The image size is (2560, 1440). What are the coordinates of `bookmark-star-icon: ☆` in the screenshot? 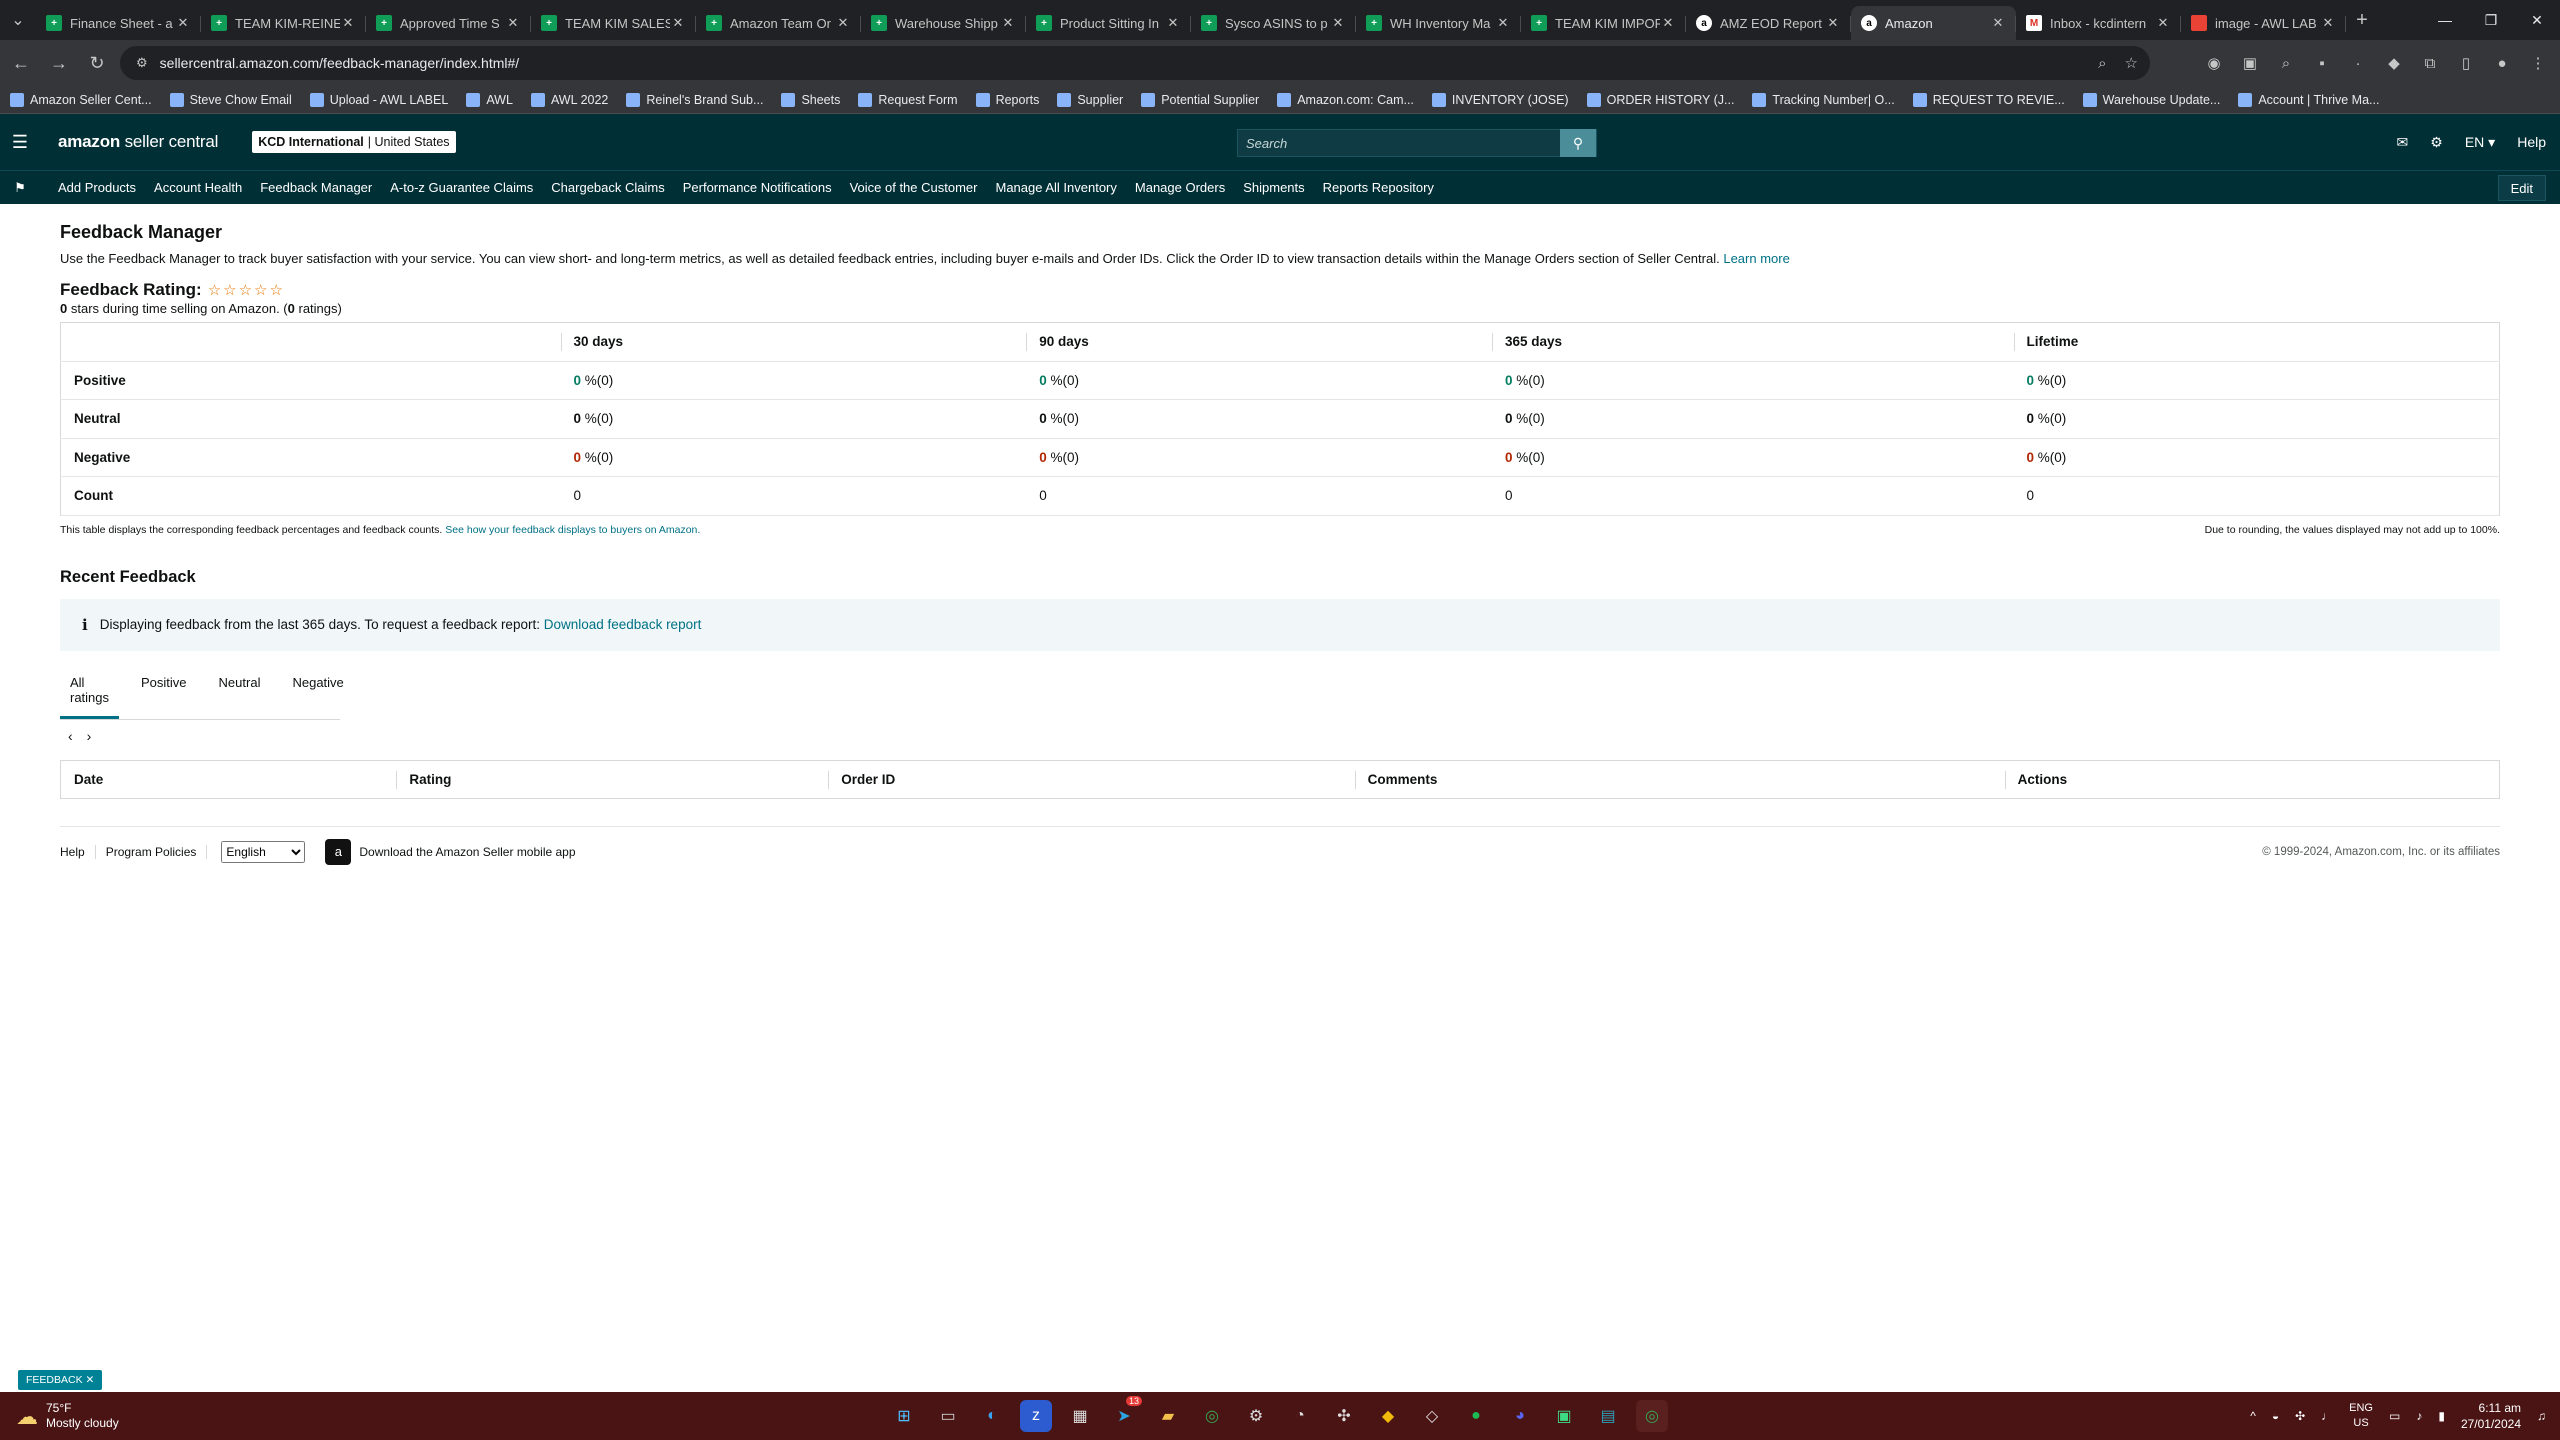 It's located at (2131, 63).